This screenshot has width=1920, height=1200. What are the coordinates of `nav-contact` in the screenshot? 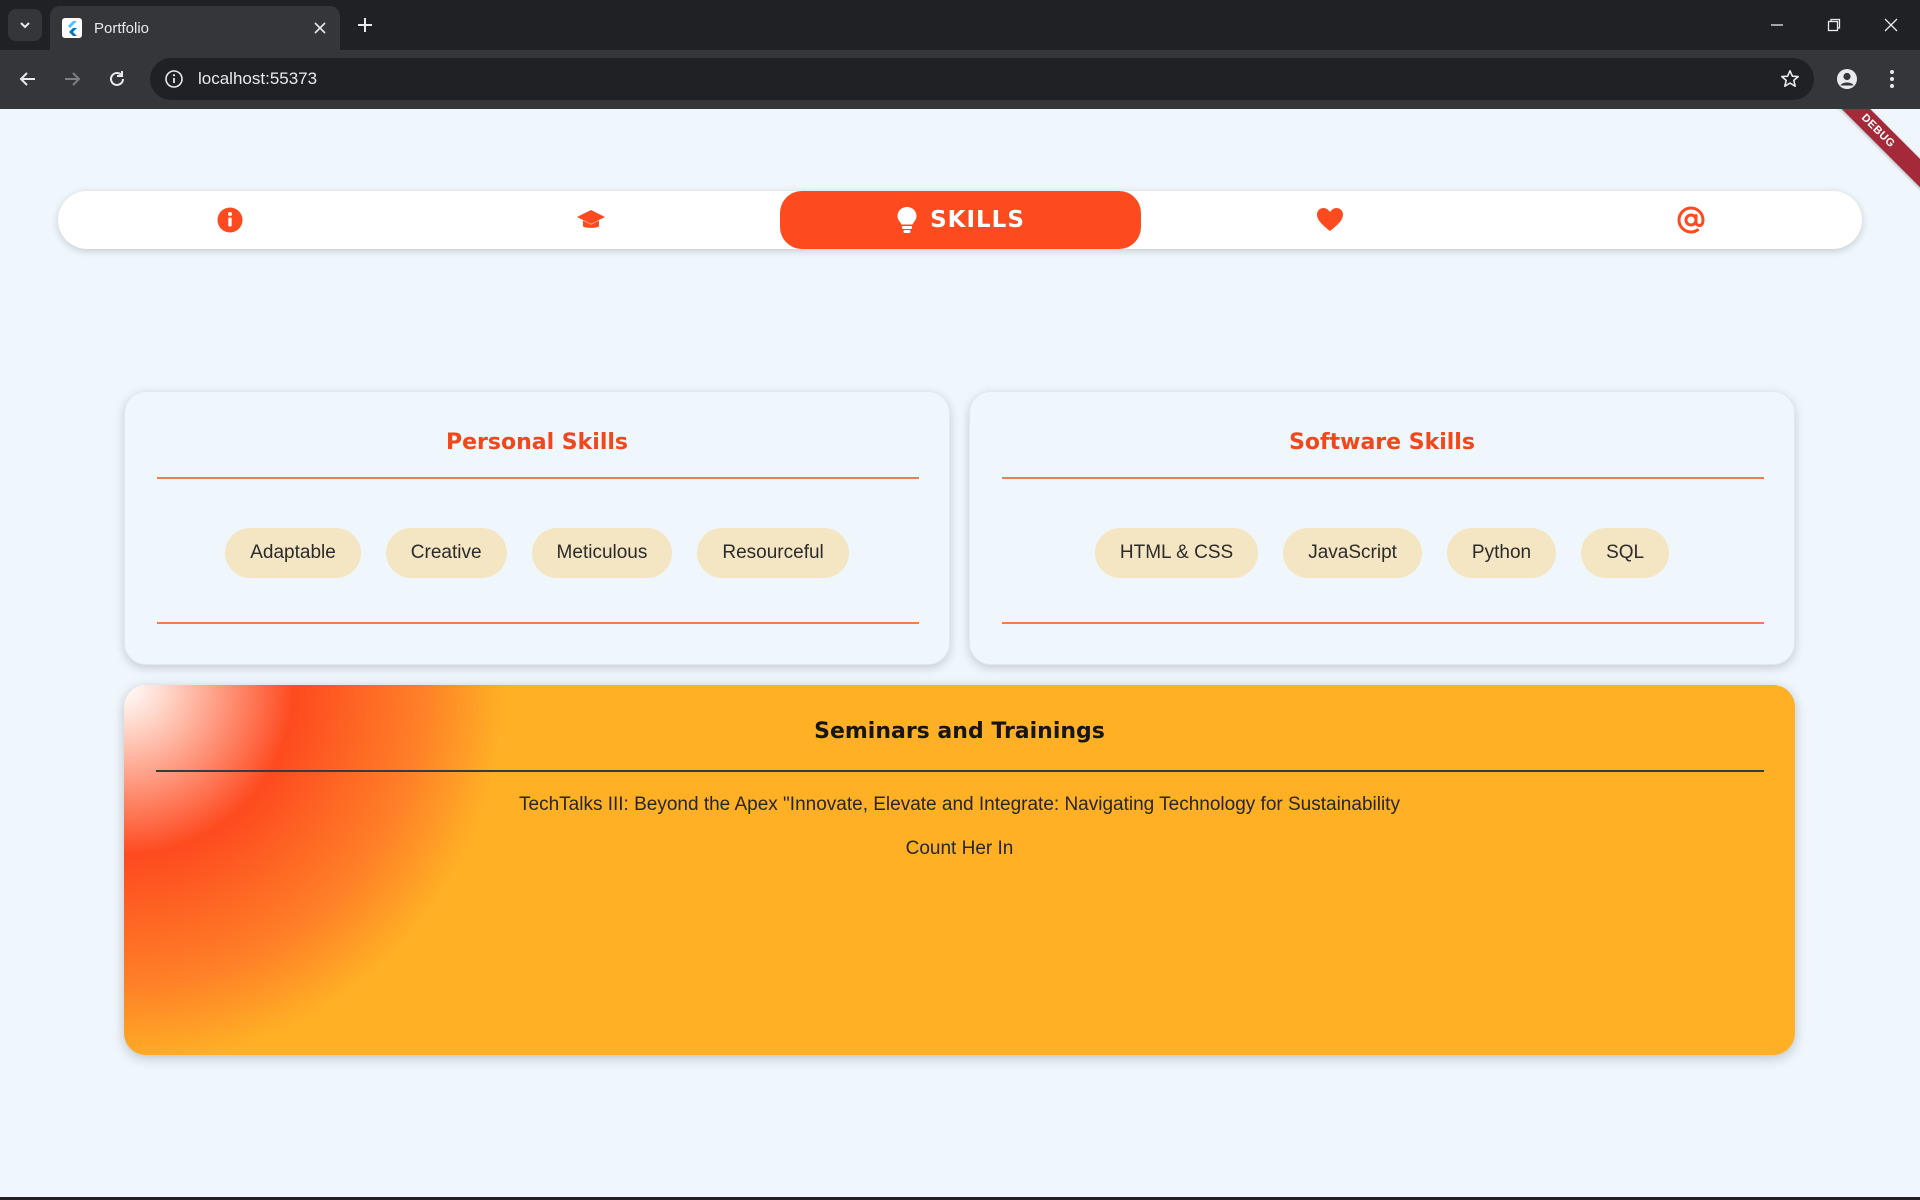 It's located at (1690, 220).